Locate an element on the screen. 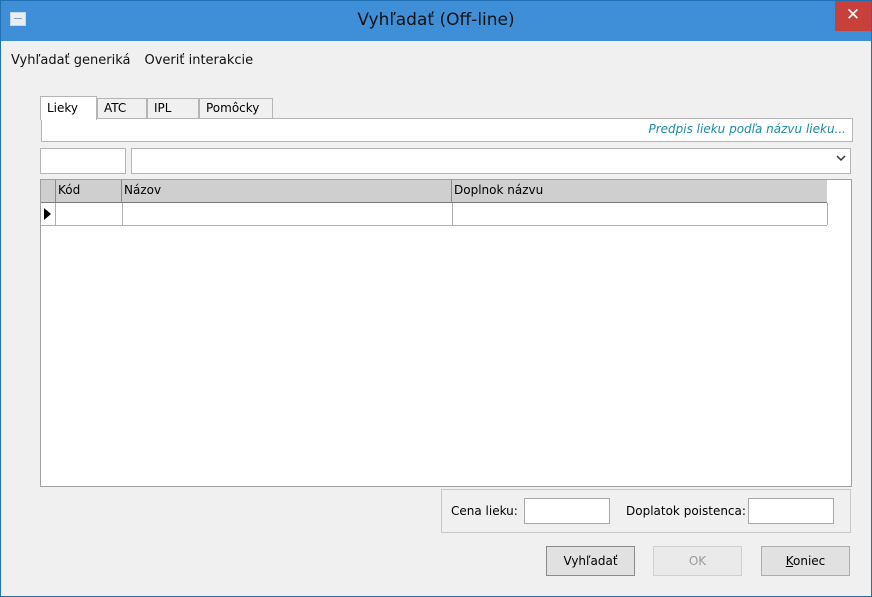 This screenshot has width=872, height=597. search-button: Vyhľadať is located at coordinates (590, 561).